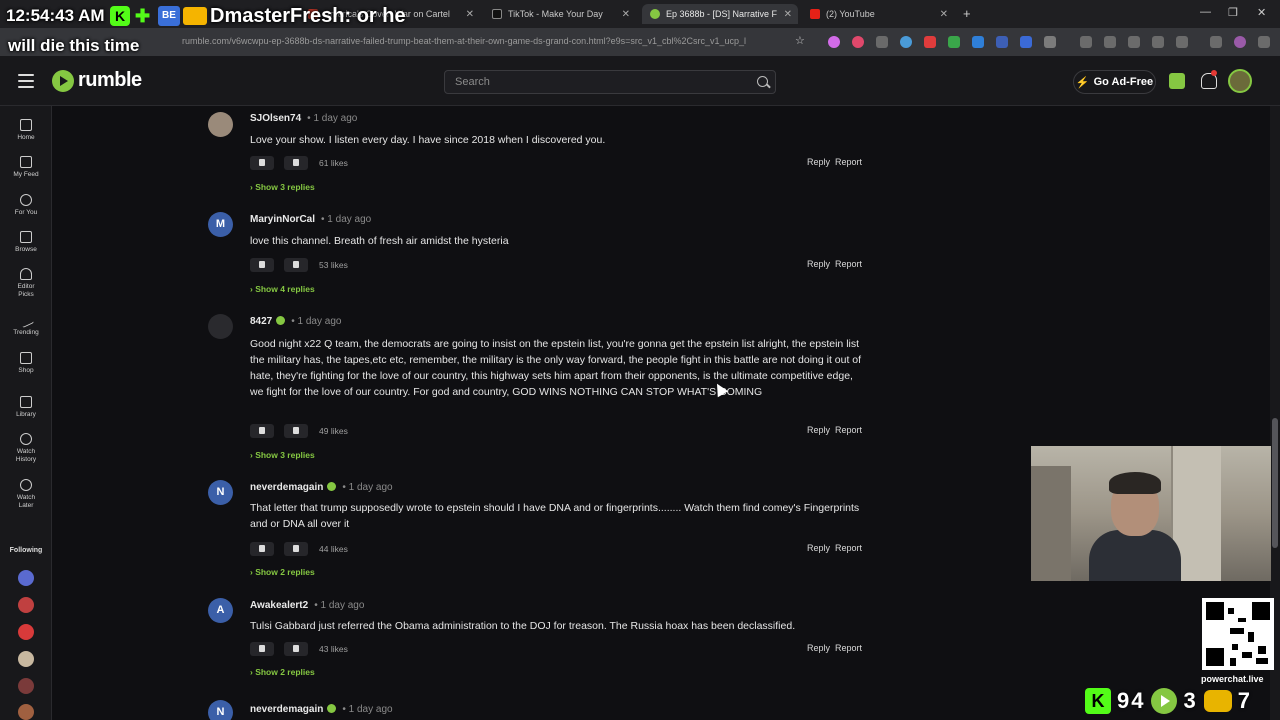  What do you see at coordinates (26, 242) in the screenshot?
I see `nav-item-browse: Browse` at bounding box center [26, 242].